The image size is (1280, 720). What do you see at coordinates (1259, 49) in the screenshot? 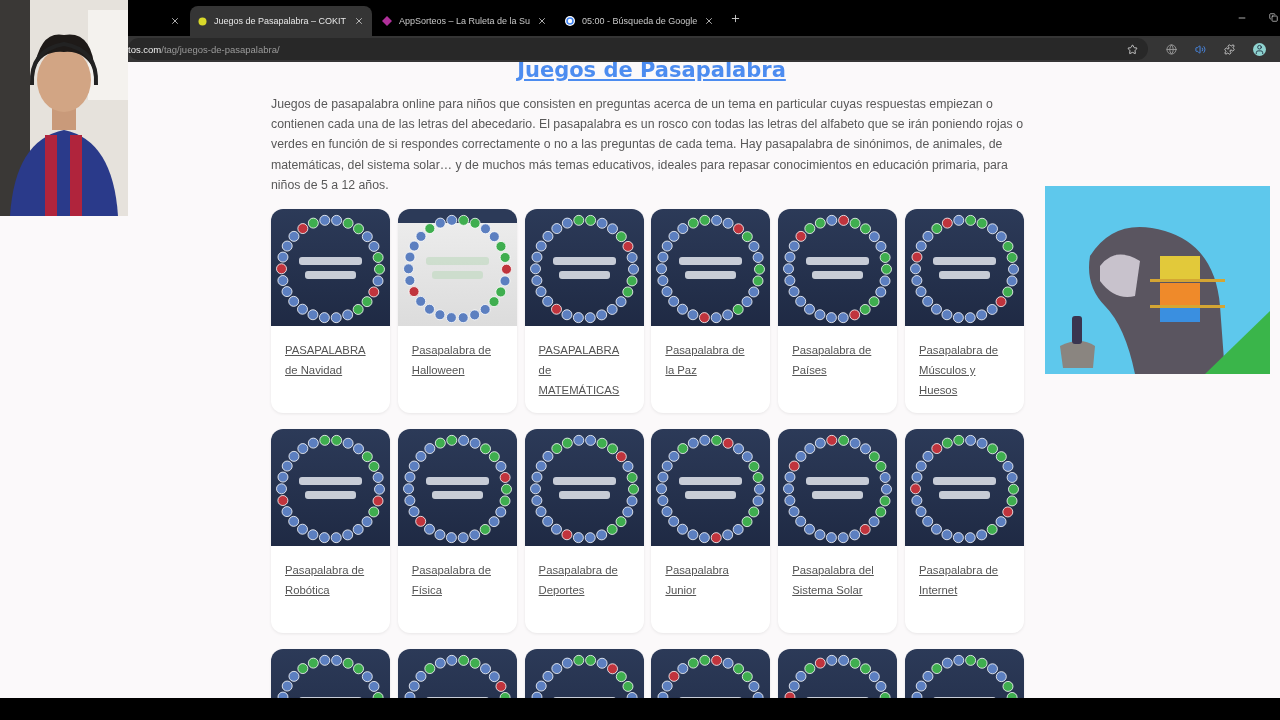
I see `profile-icon` at bounding box center [1259, 49].